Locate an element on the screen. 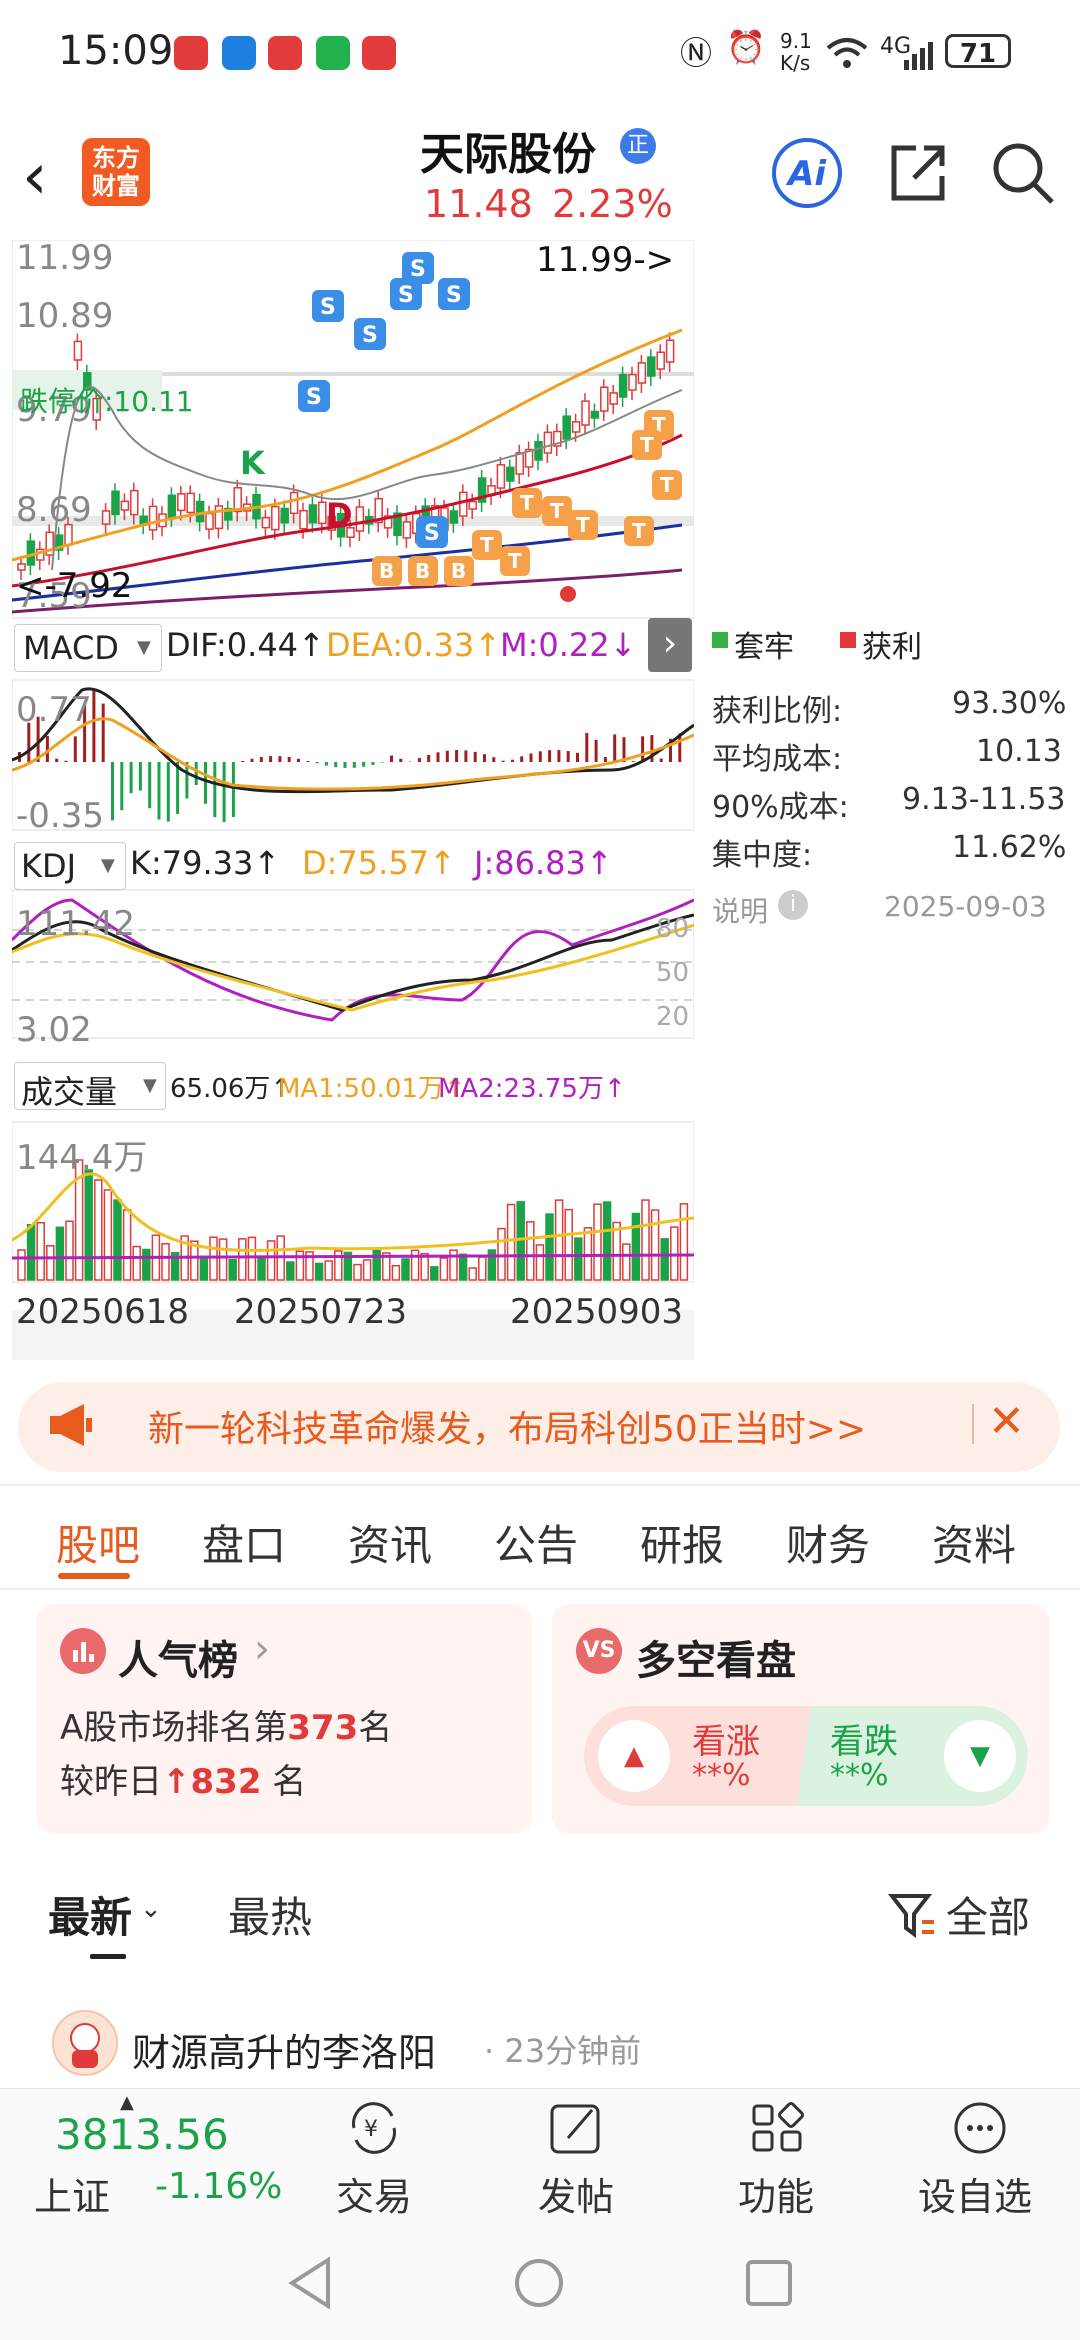  chevron-right-icon: › is located at coordinates (262, 1649).